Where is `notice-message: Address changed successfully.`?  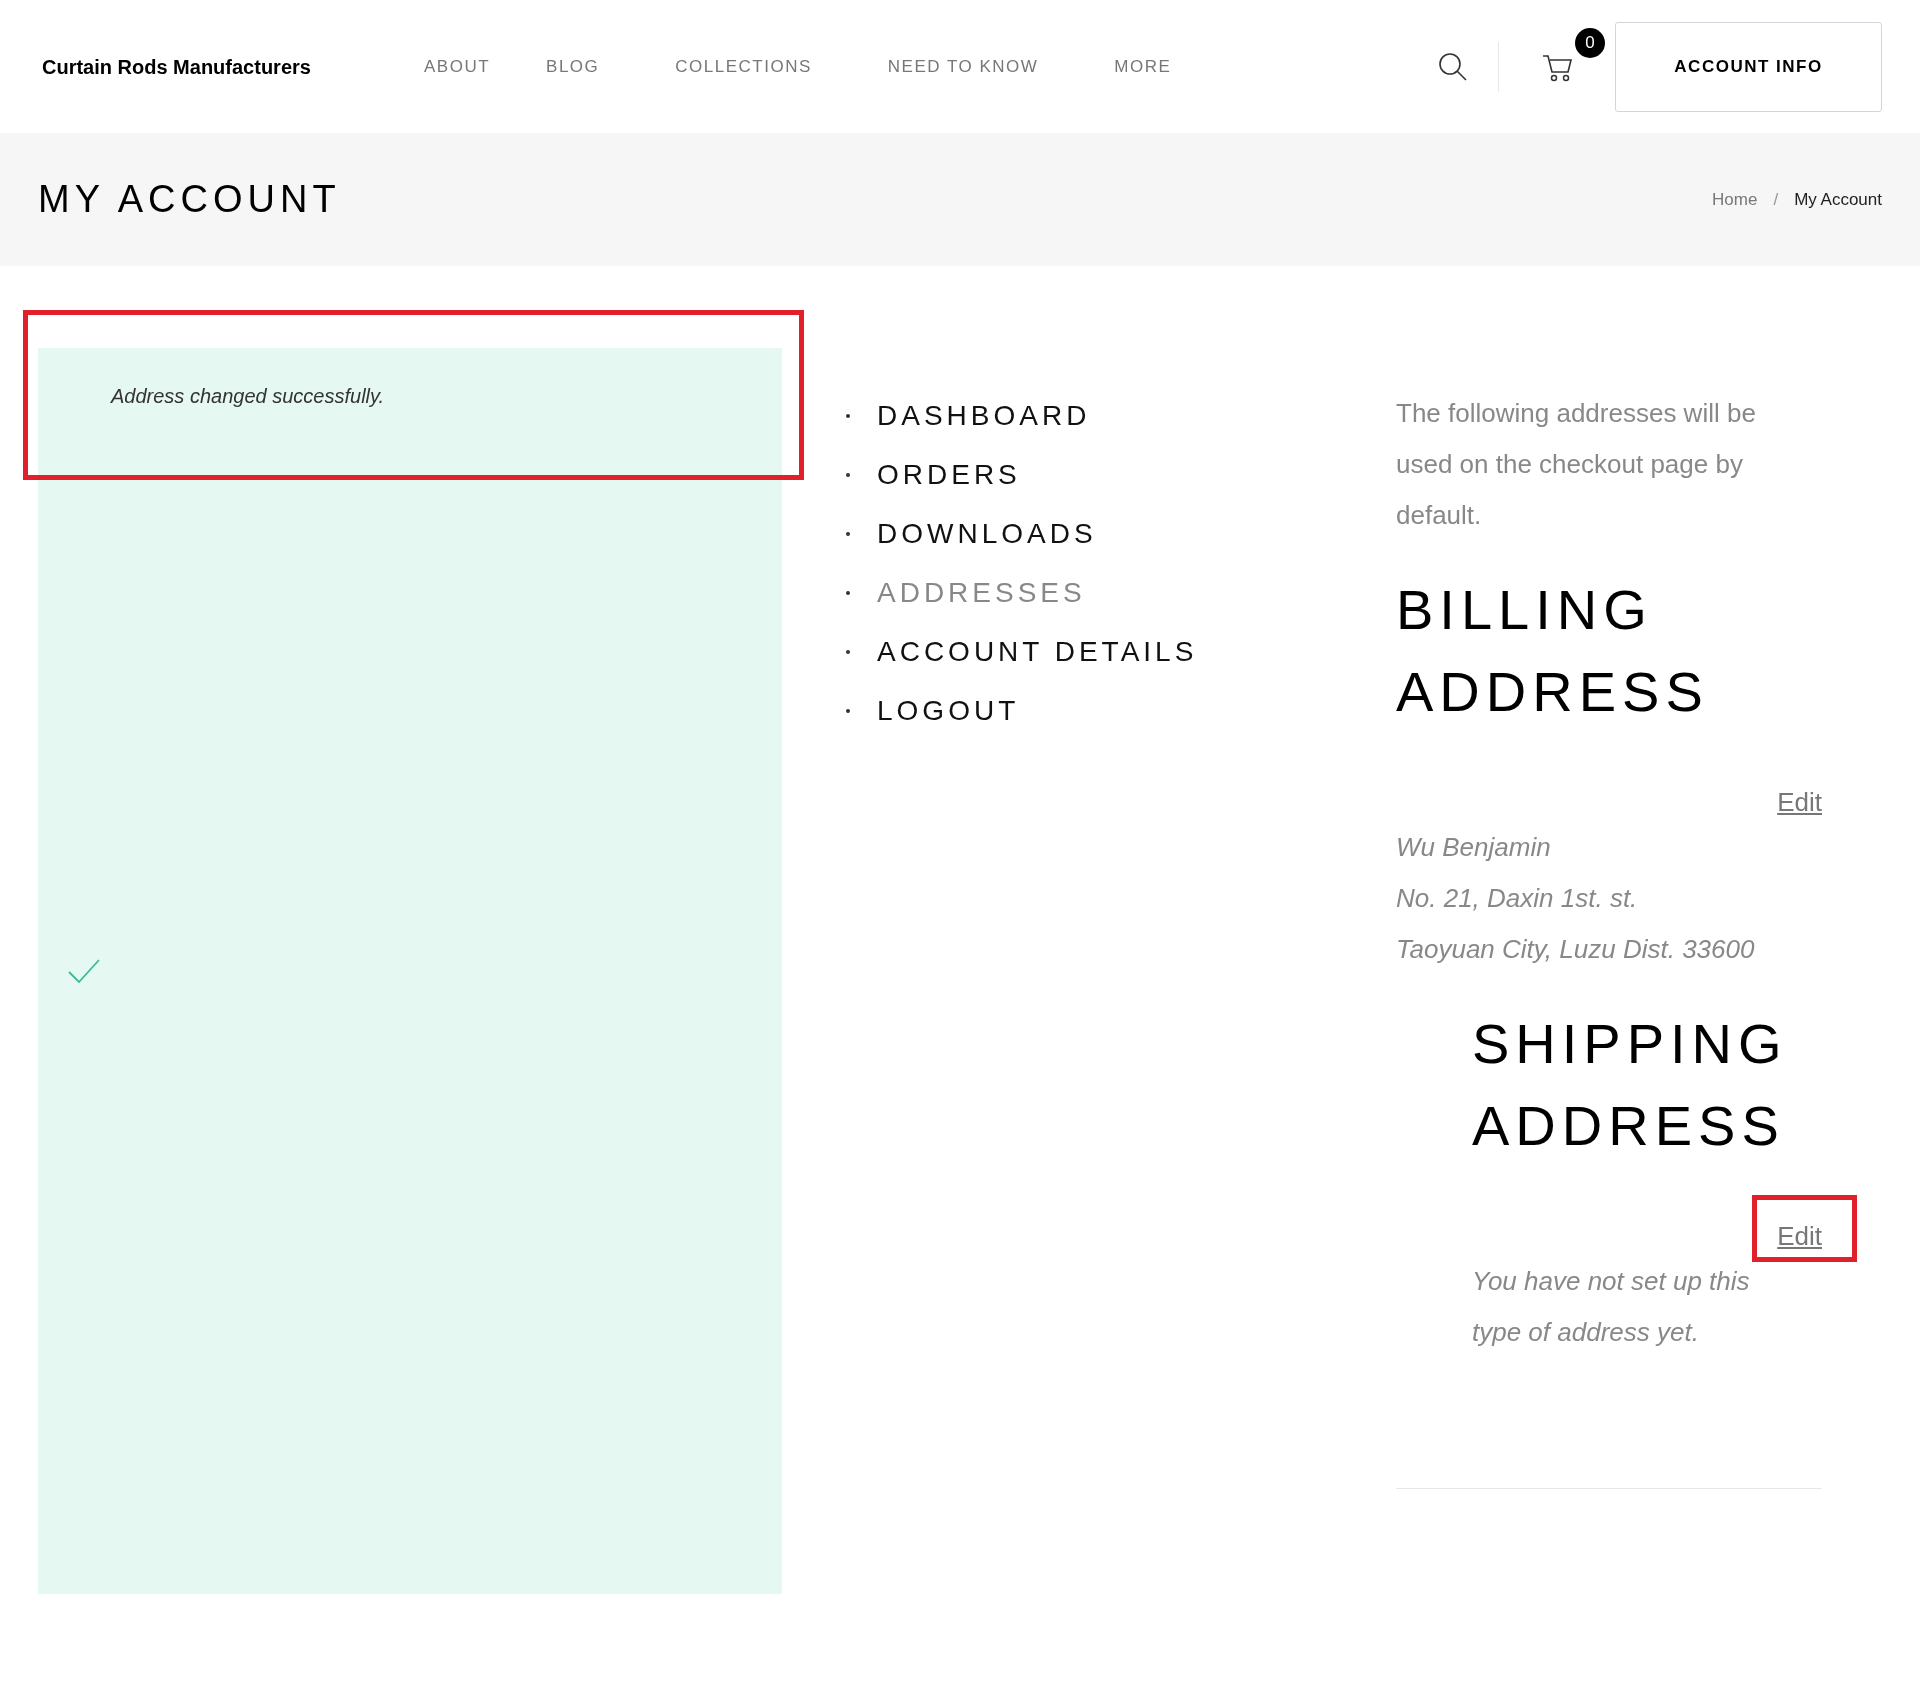 notice-message: Address changed successfully. is located at coordinates (248, 396).